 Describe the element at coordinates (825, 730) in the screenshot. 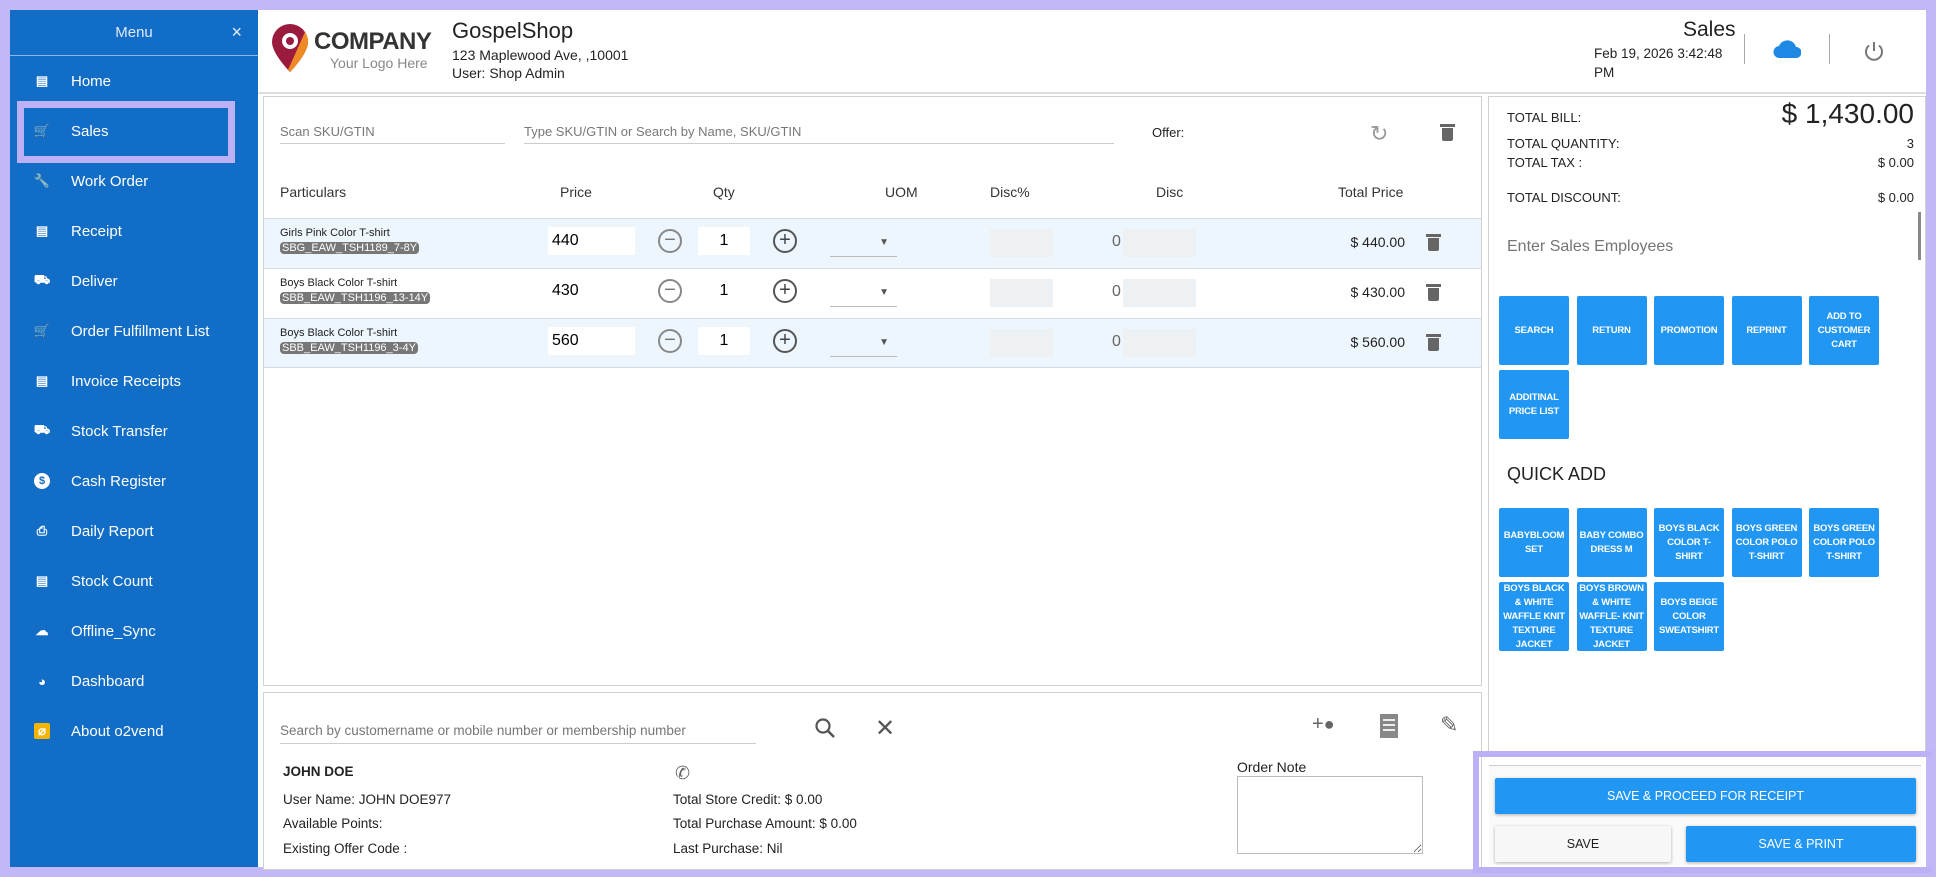

I see `search-icon` at that location.